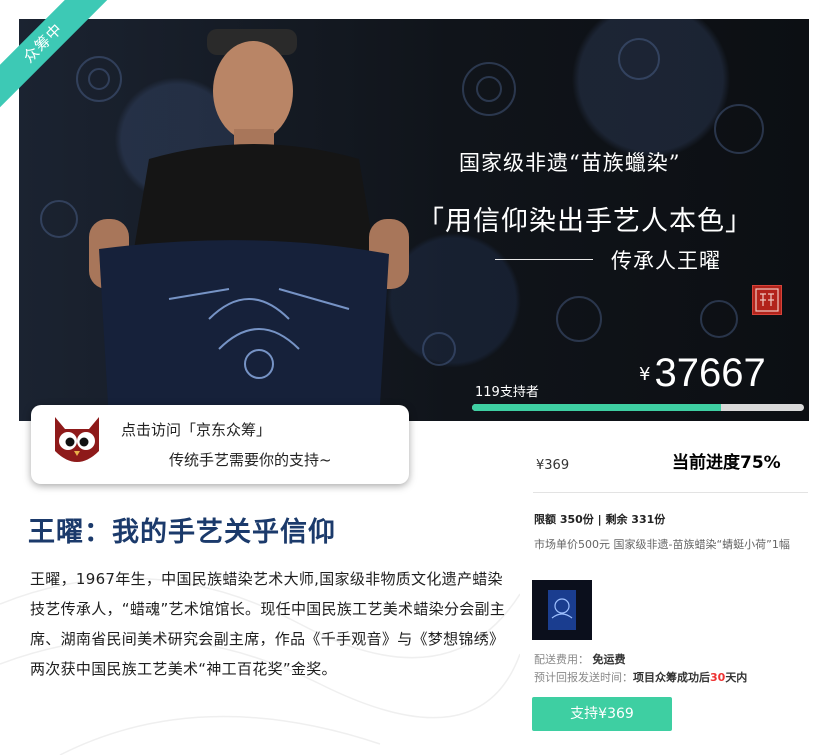 This screenshot has width=826, height=755. What do you see at coordinates (767, 300) in the screenshot?
I see `seal-stamp-icon` at bounding box center [767, 300].